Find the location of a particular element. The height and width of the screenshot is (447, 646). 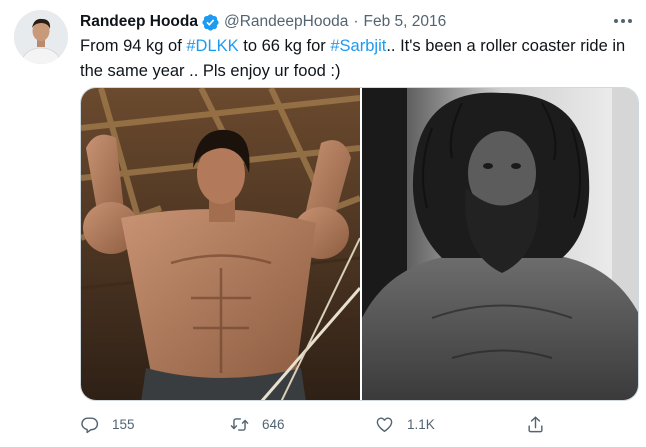

verified-badge-icon is located at coordinates (210, 22).